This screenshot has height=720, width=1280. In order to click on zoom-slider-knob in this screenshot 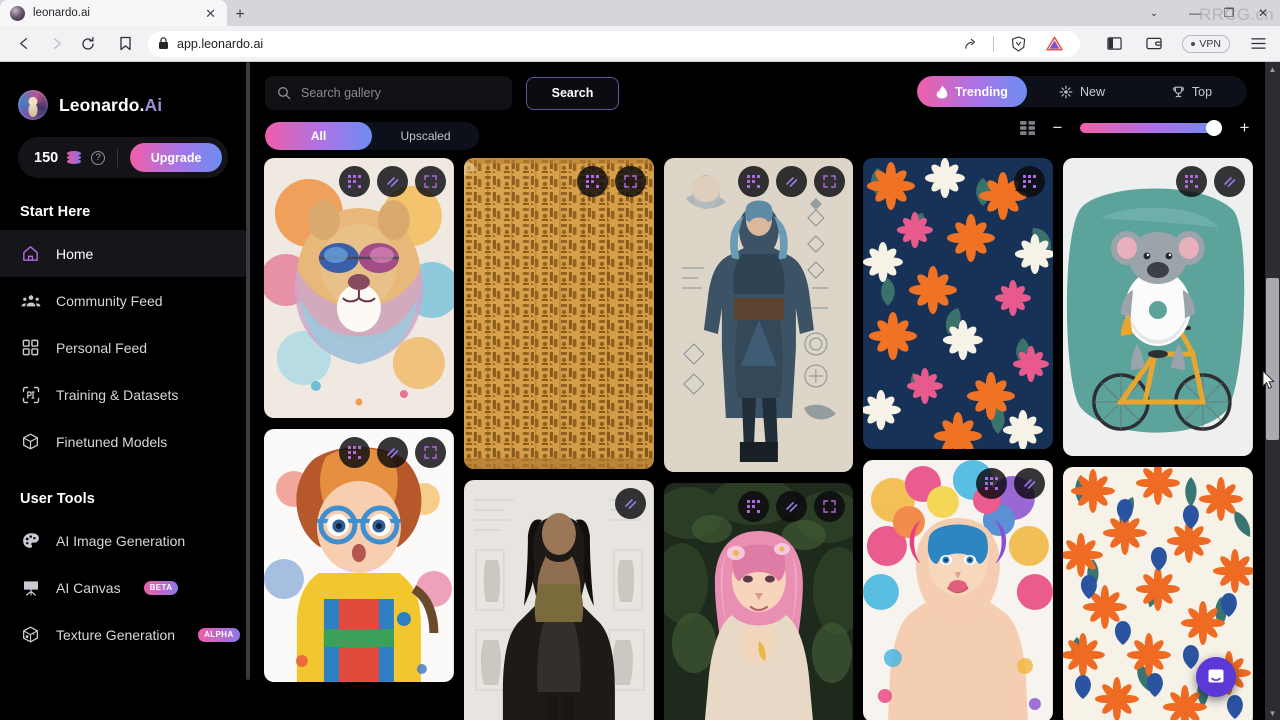, I will do `click(1214, 127)`.